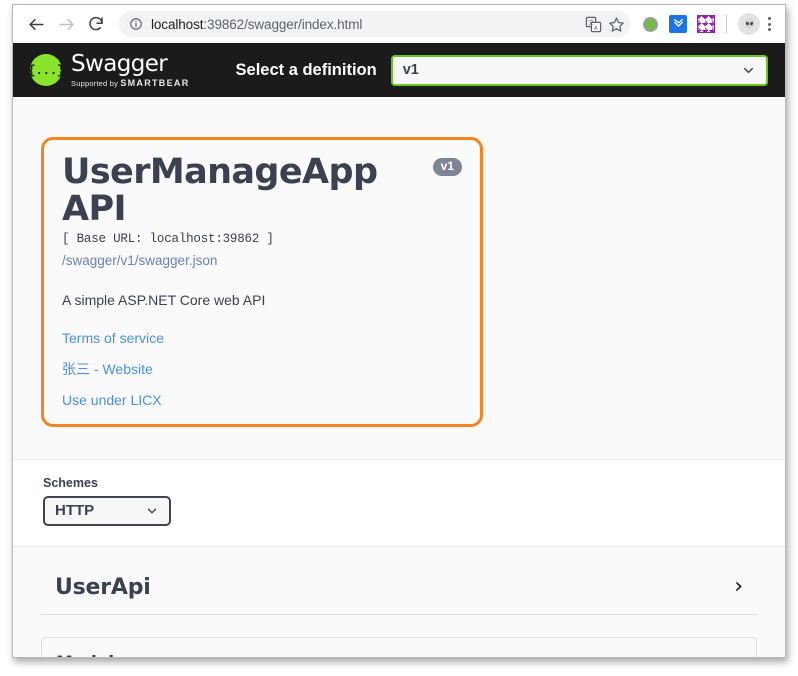 This screenshot has height=676, width=798. Describe the element at coordinates (164, 299) in the screenshot. I see `api-description: A simple ASP.NET Core web API` at that location.